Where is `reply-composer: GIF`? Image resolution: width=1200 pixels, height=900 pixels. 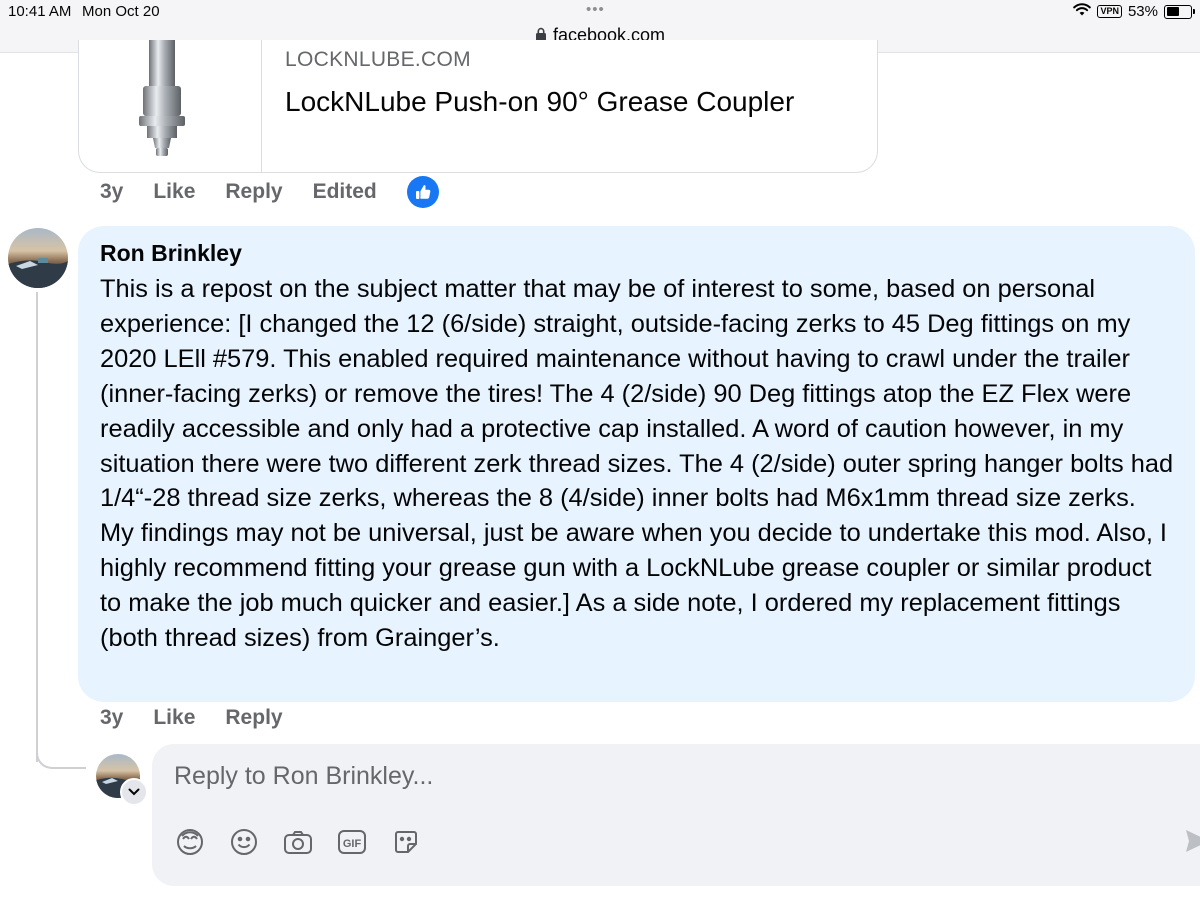
reply-composer: GIF is located at coordinates (676, 815).